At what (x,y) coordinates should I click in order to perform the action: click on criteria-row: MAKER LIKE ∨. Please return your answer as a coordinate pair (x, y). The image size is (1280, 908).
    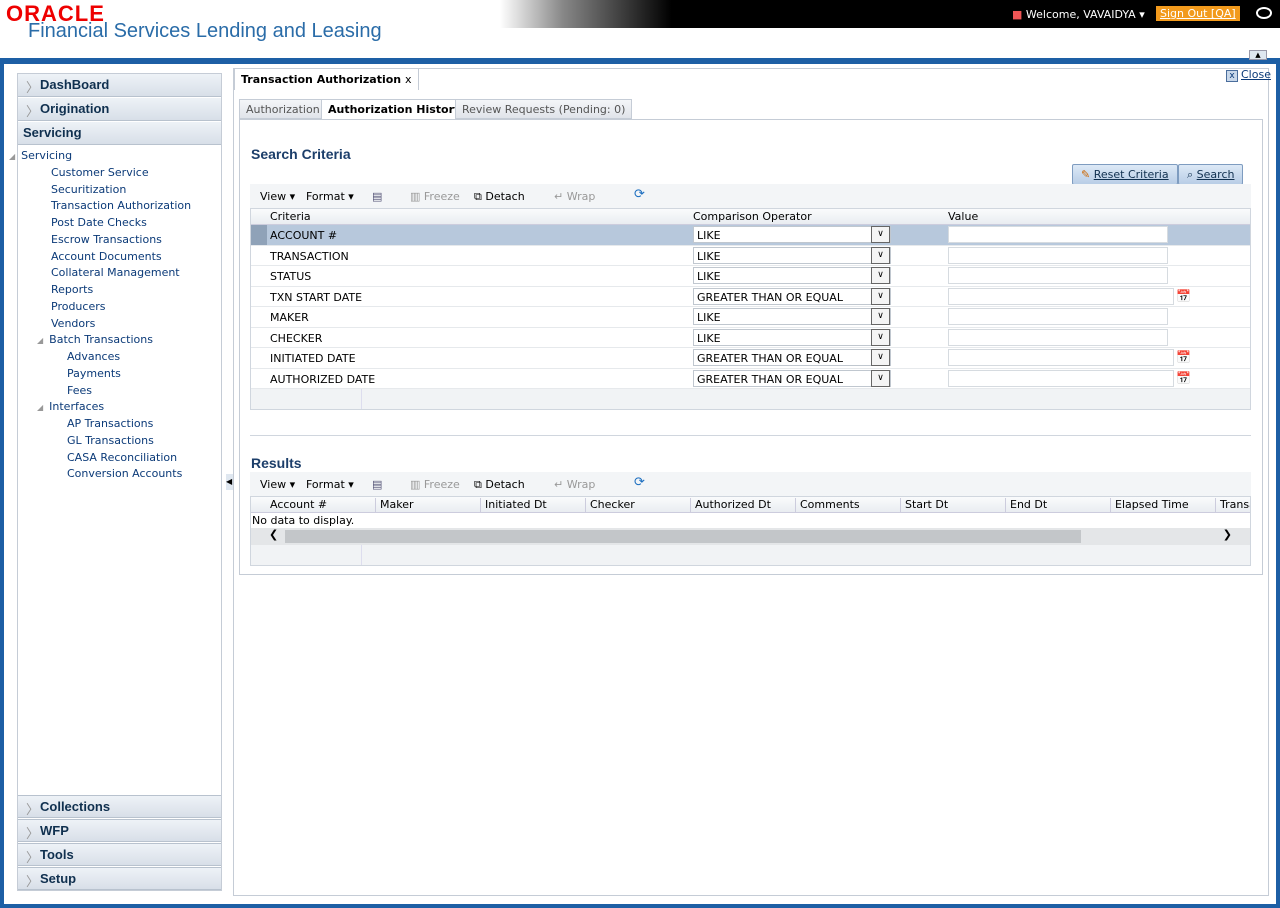
    Looking at the image, I should click on (750, 317).